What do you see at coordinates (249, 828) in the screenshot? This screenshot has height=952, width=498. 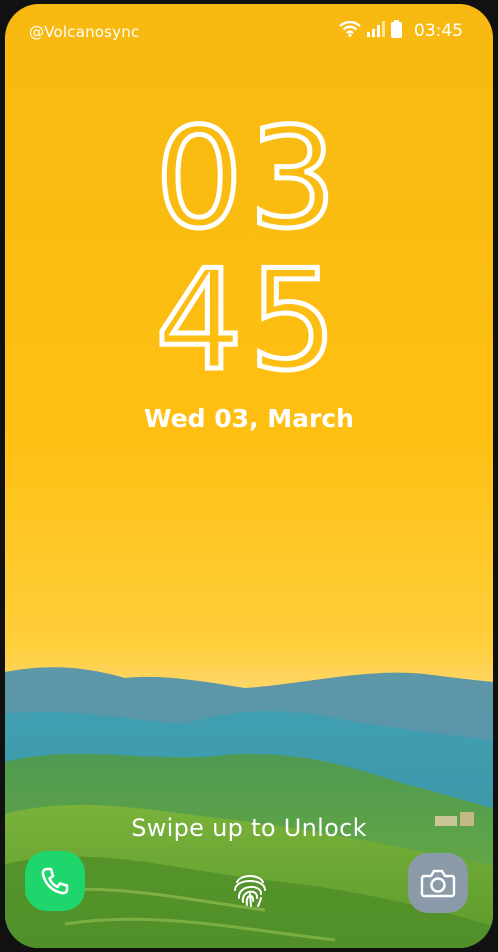 I see `unlock-hint: Swipe up to Unlock` at bounding box center [249, 828].